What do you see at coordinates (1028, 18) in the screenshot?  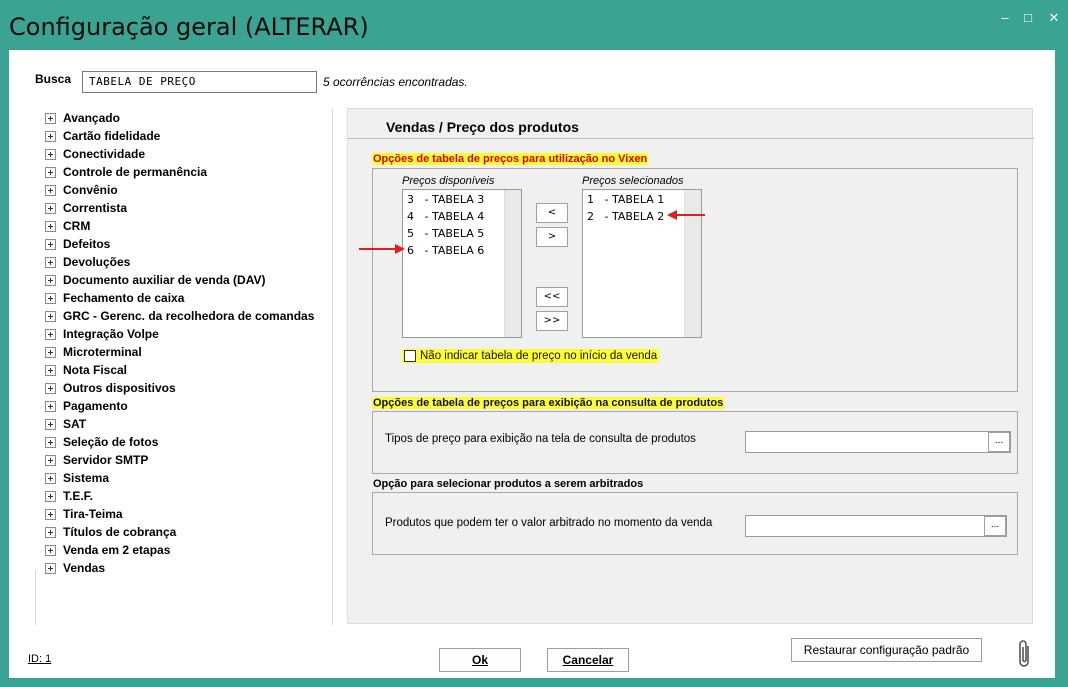 I see `maximize-icon: □` at bounding box center [1028, 18].